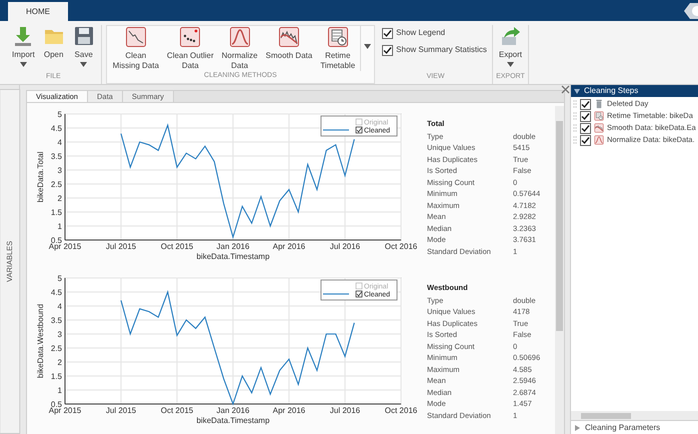 This screenshot has width=698, height=434. I want to click on panel-title: Cleaning Steps, so click(611, 91).